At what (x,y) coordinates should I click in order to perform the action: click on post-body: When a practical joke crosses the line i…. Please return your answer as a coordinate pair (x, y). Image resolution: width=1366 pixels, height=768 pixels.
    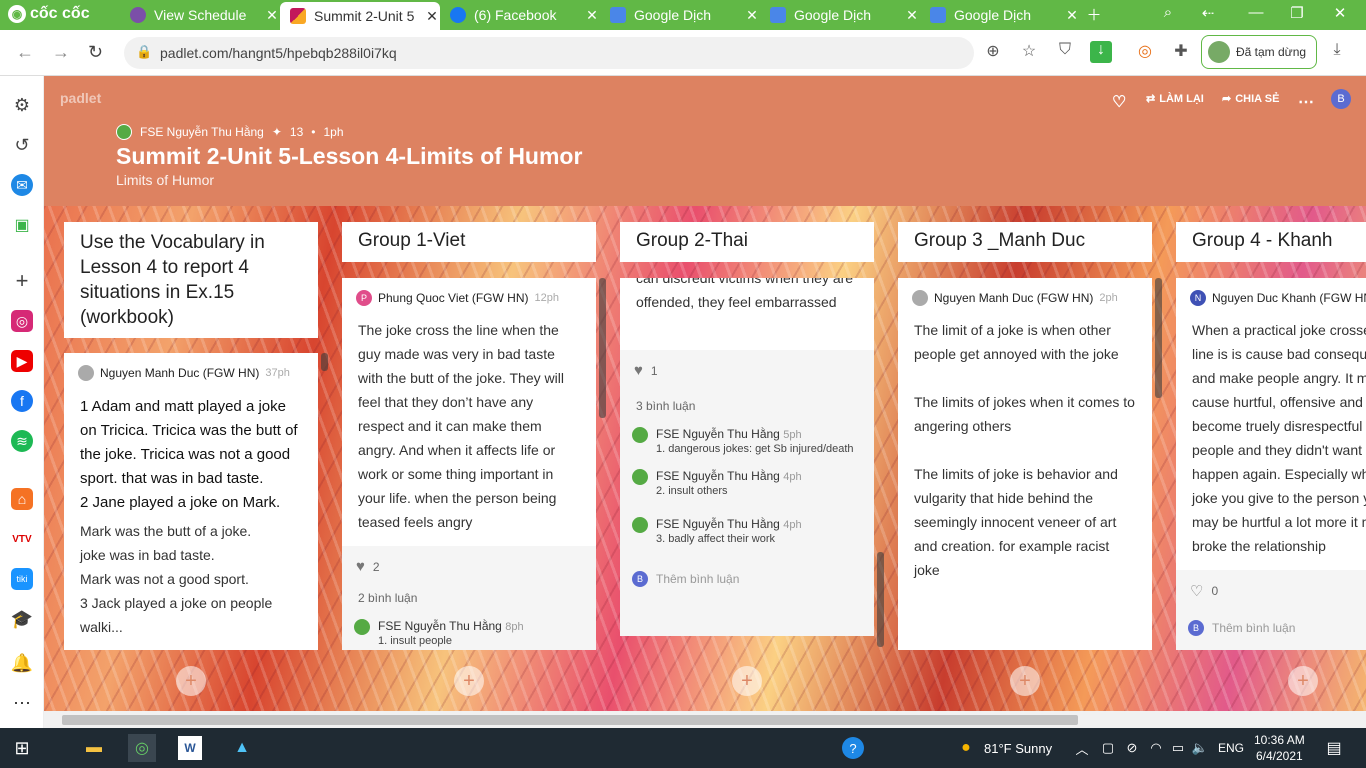
    Looking at the image, I should click on (1279, 438).